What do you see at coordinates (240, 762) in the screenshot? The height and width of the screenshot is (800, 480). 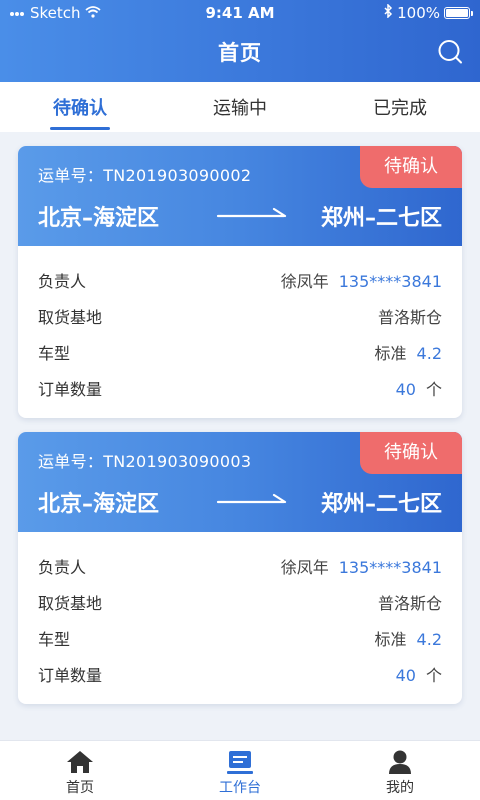 I see `workbench-icon` at bounding box center [240, 762].